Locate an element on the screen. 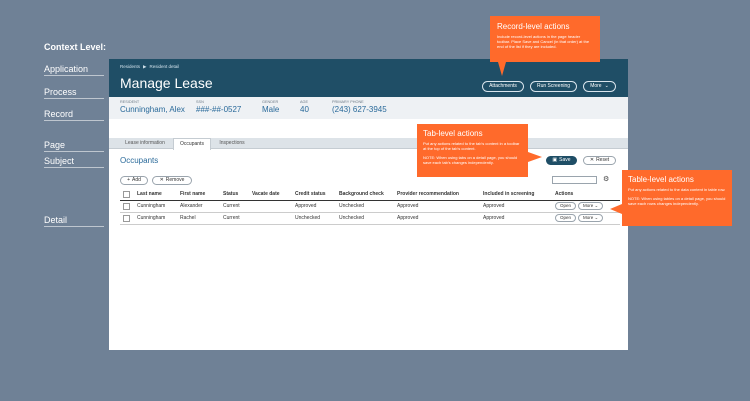 This screenshot has height=401, width=750. summary-label: SSN is located at coordinates (200, 102).